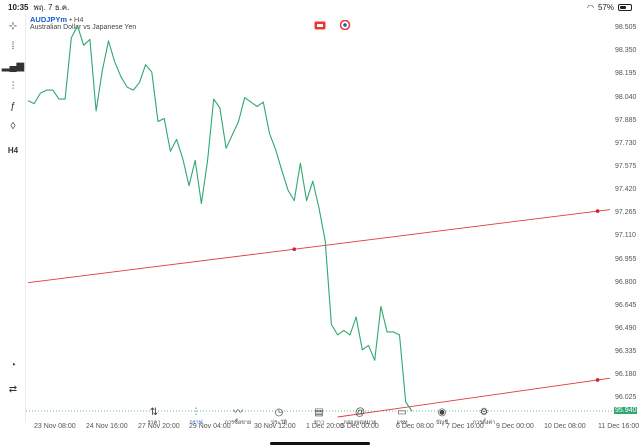 The width and height of the screenshot is (640, 447). What do you see at coordinates (625, 236) in the screenshot?
I see `price-tick-label: 97.110` at bounding box center [625, 236].